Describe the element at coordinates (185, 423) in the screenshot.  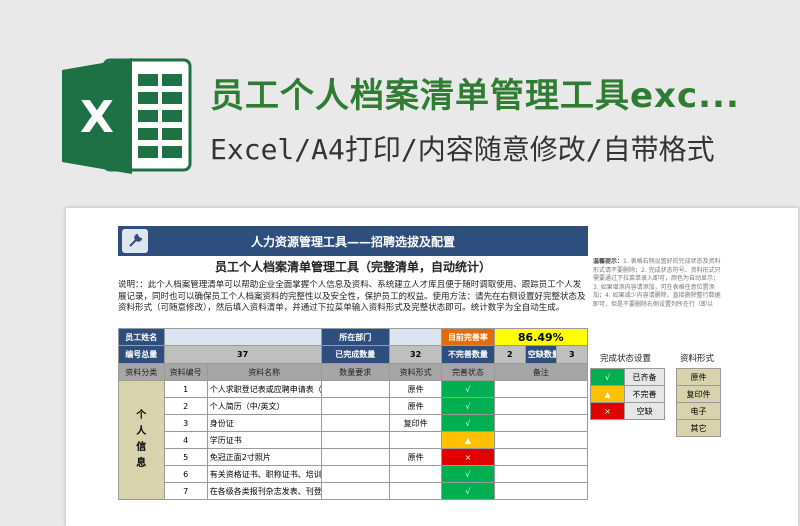
I see `row-number: 3` at that location.